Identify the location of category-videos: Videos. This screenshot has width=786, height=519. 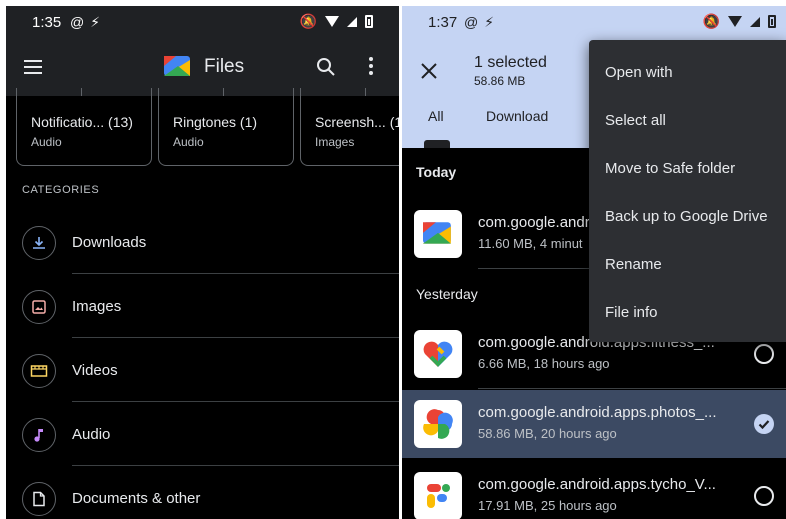
(202, 370).